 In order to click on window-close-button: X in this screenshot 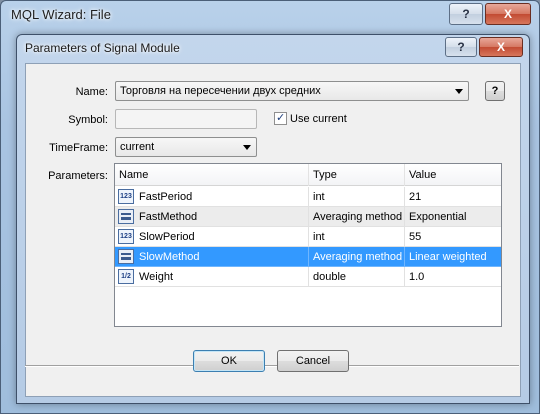, I will do `click(508, 14)`.